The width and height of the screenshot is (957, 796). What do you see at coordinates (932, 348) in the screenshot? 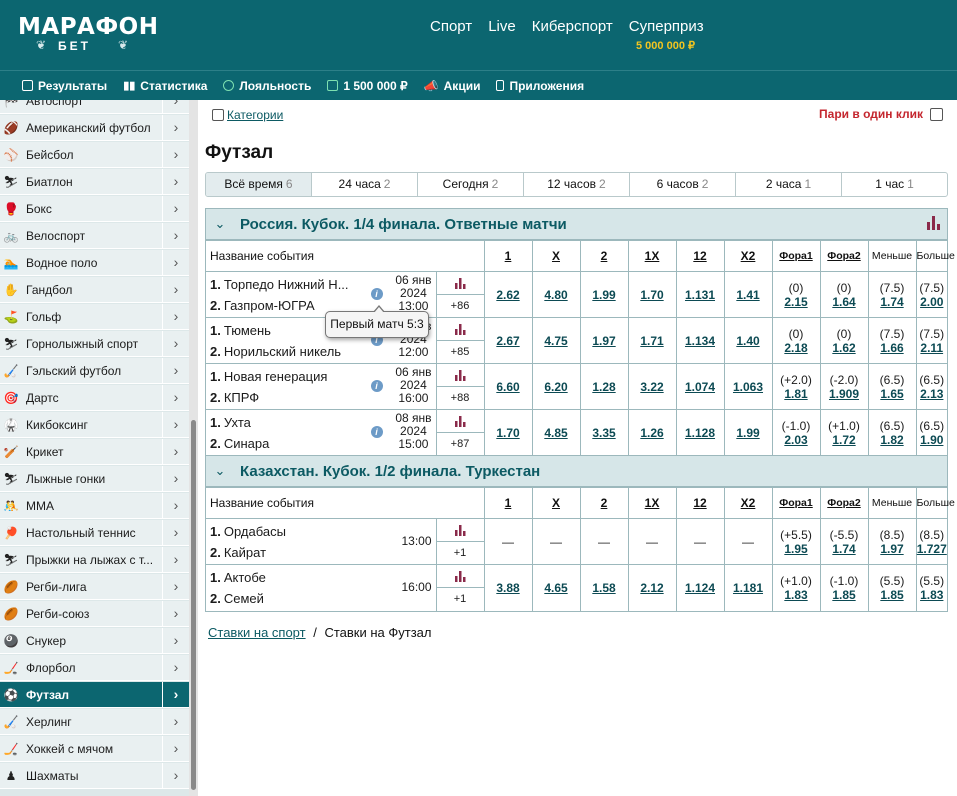
I see `odds-value: 2.11` at bounding box center [932, 348].